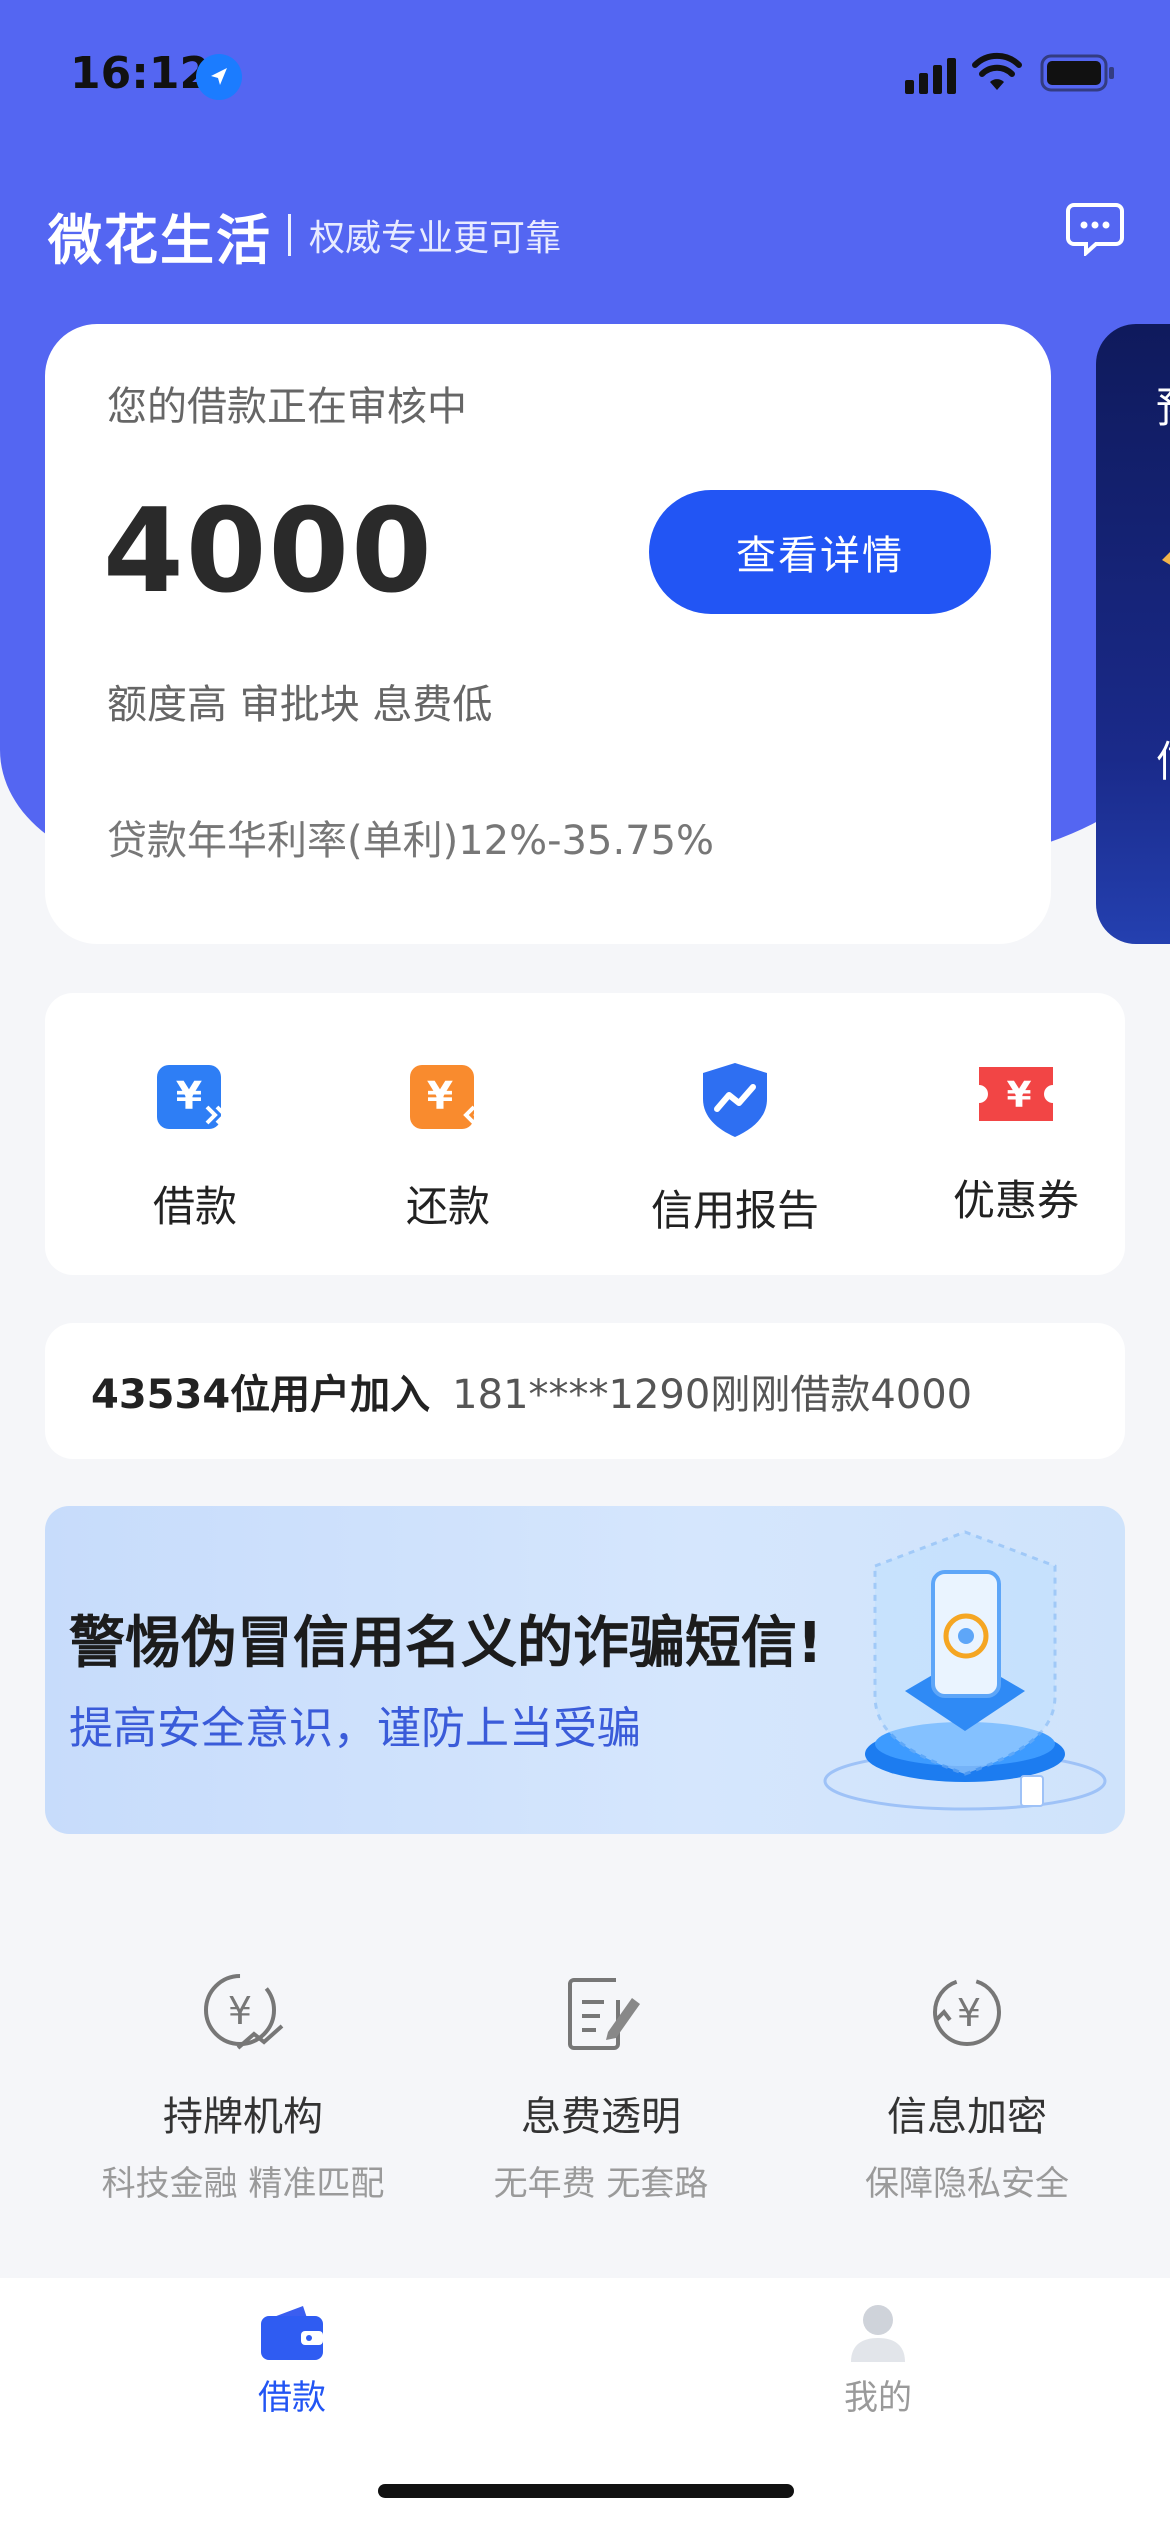 The width and height of the screenshot is (1170, 2532). Describe the element at coordinates (448, 1134) in the screenshot. I see `shortcut-repay: ¥ 还款` at that location.